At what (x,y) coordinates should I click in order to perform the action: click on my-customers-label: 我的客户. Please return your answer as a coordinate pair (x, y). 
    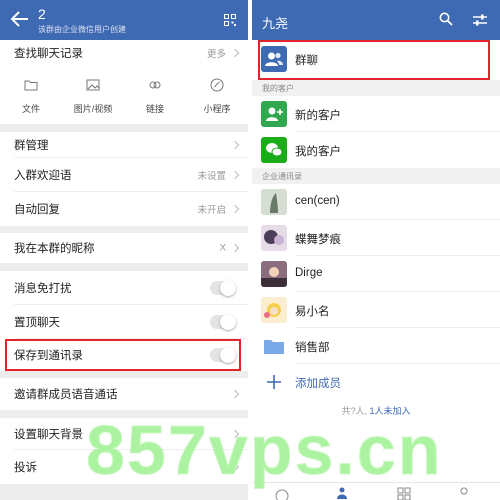
    Looking at the image, I should click on (318, 152).